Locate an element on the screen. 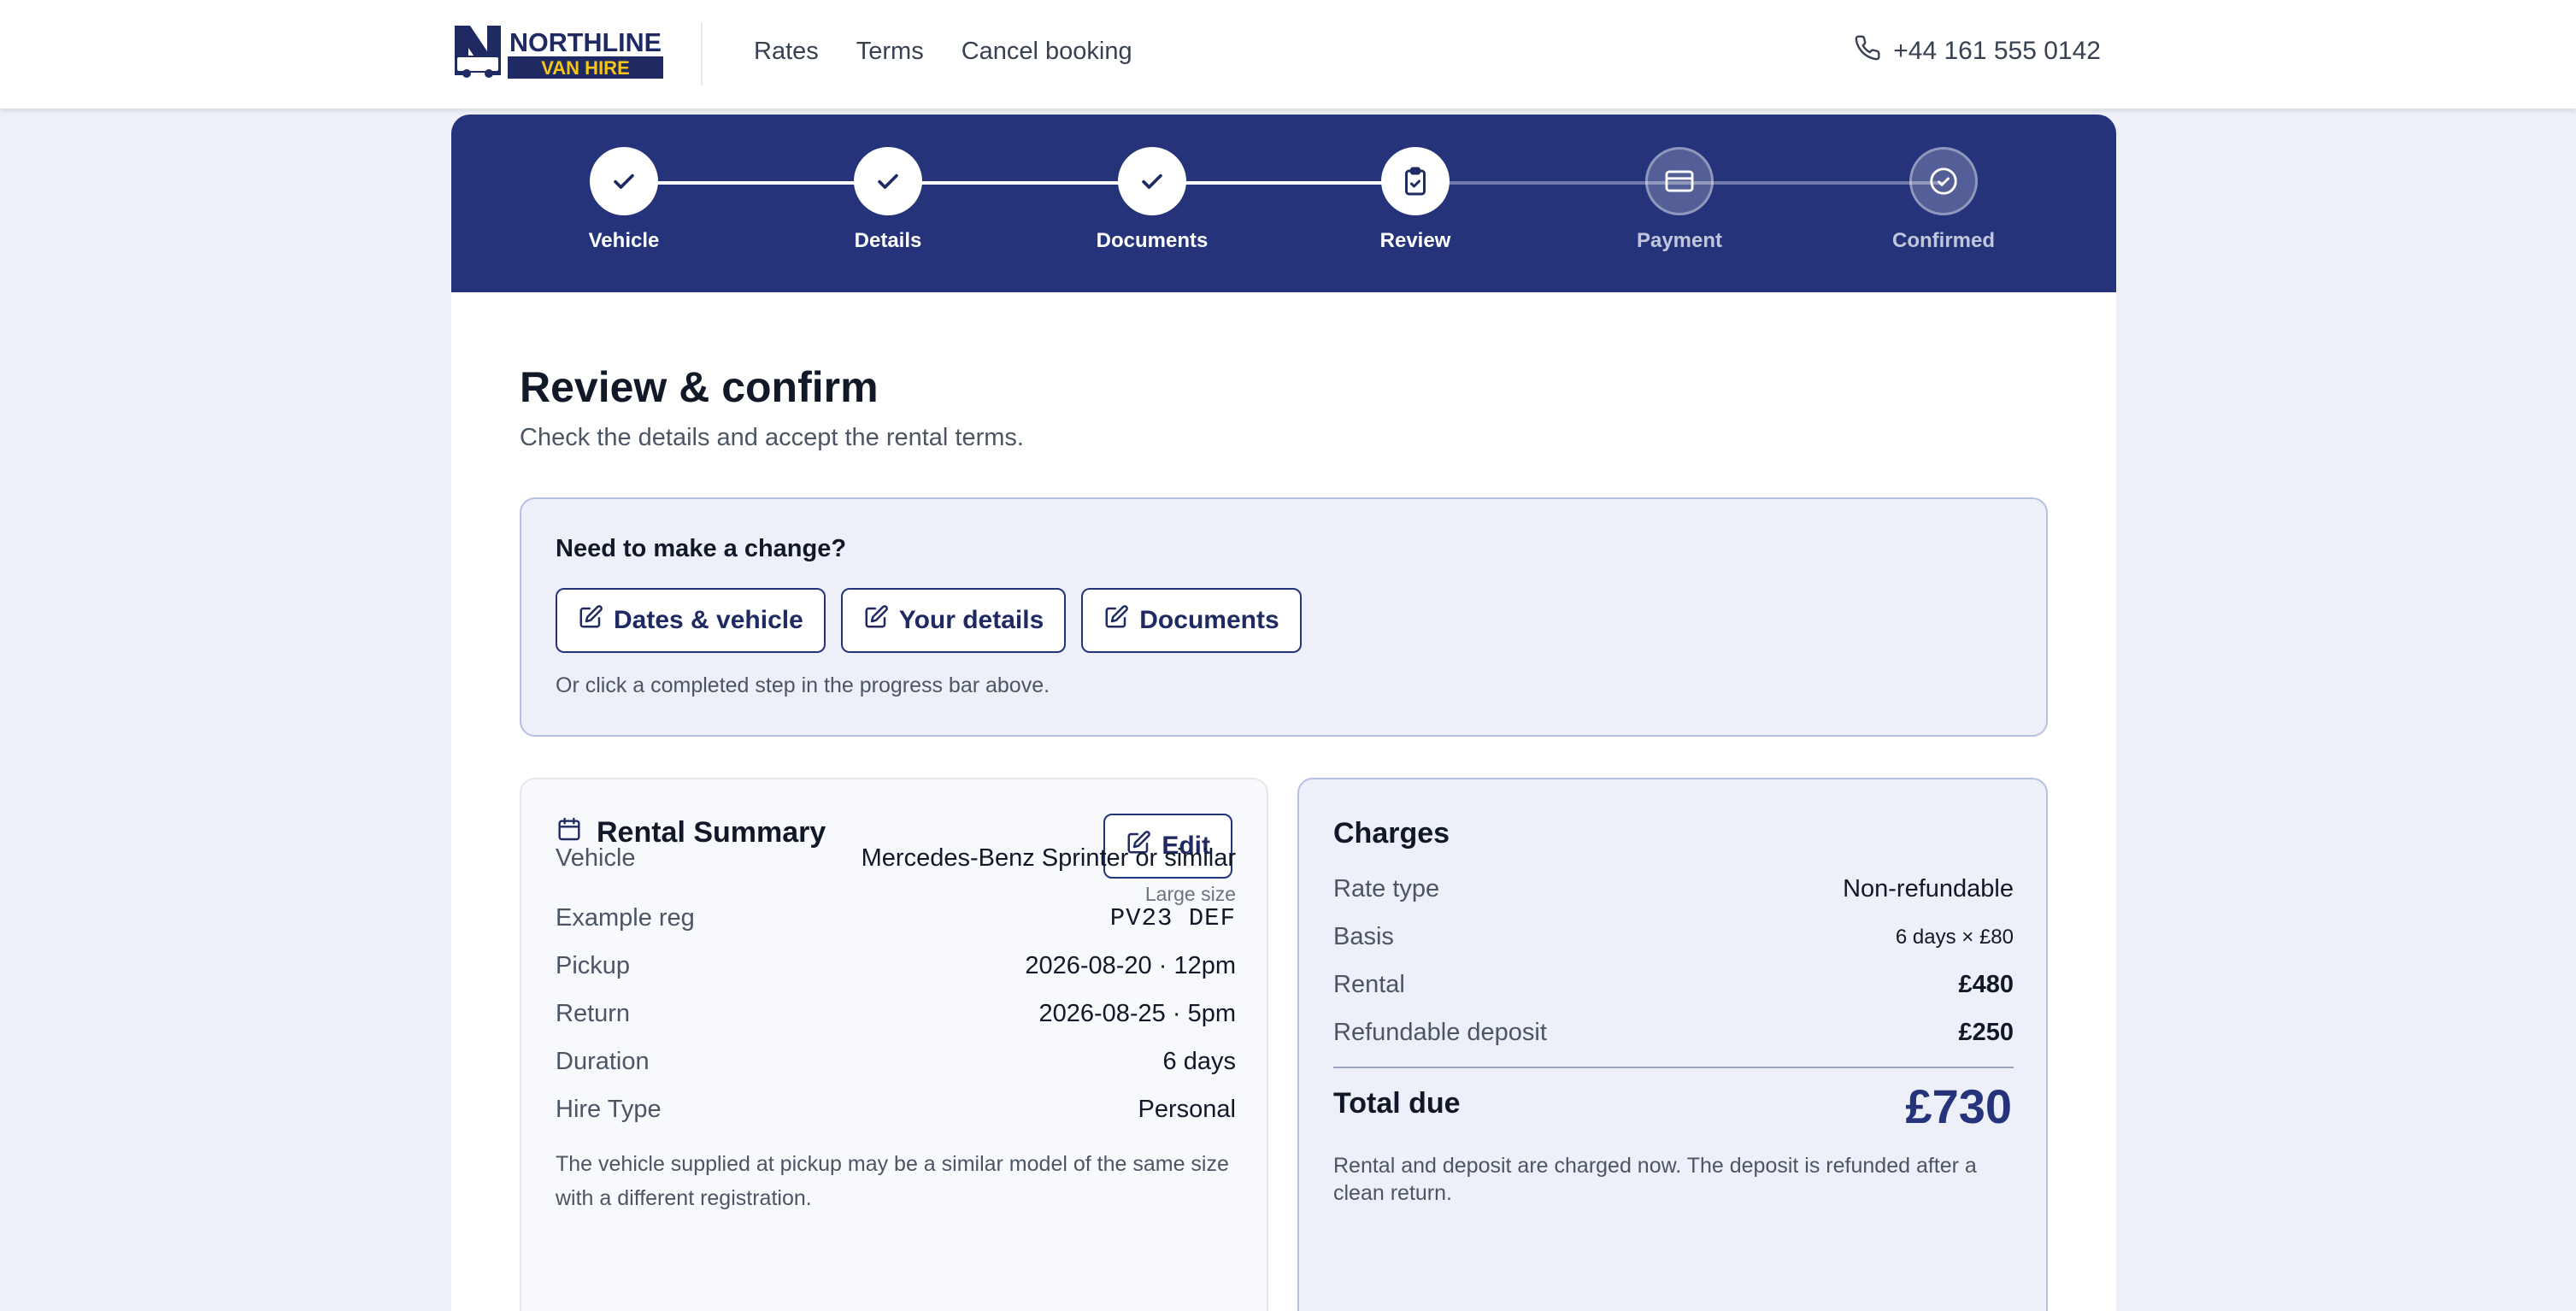 The image size is (2576, 1311). button-label: Dates & vehicle is located at coordinates (708, 620).